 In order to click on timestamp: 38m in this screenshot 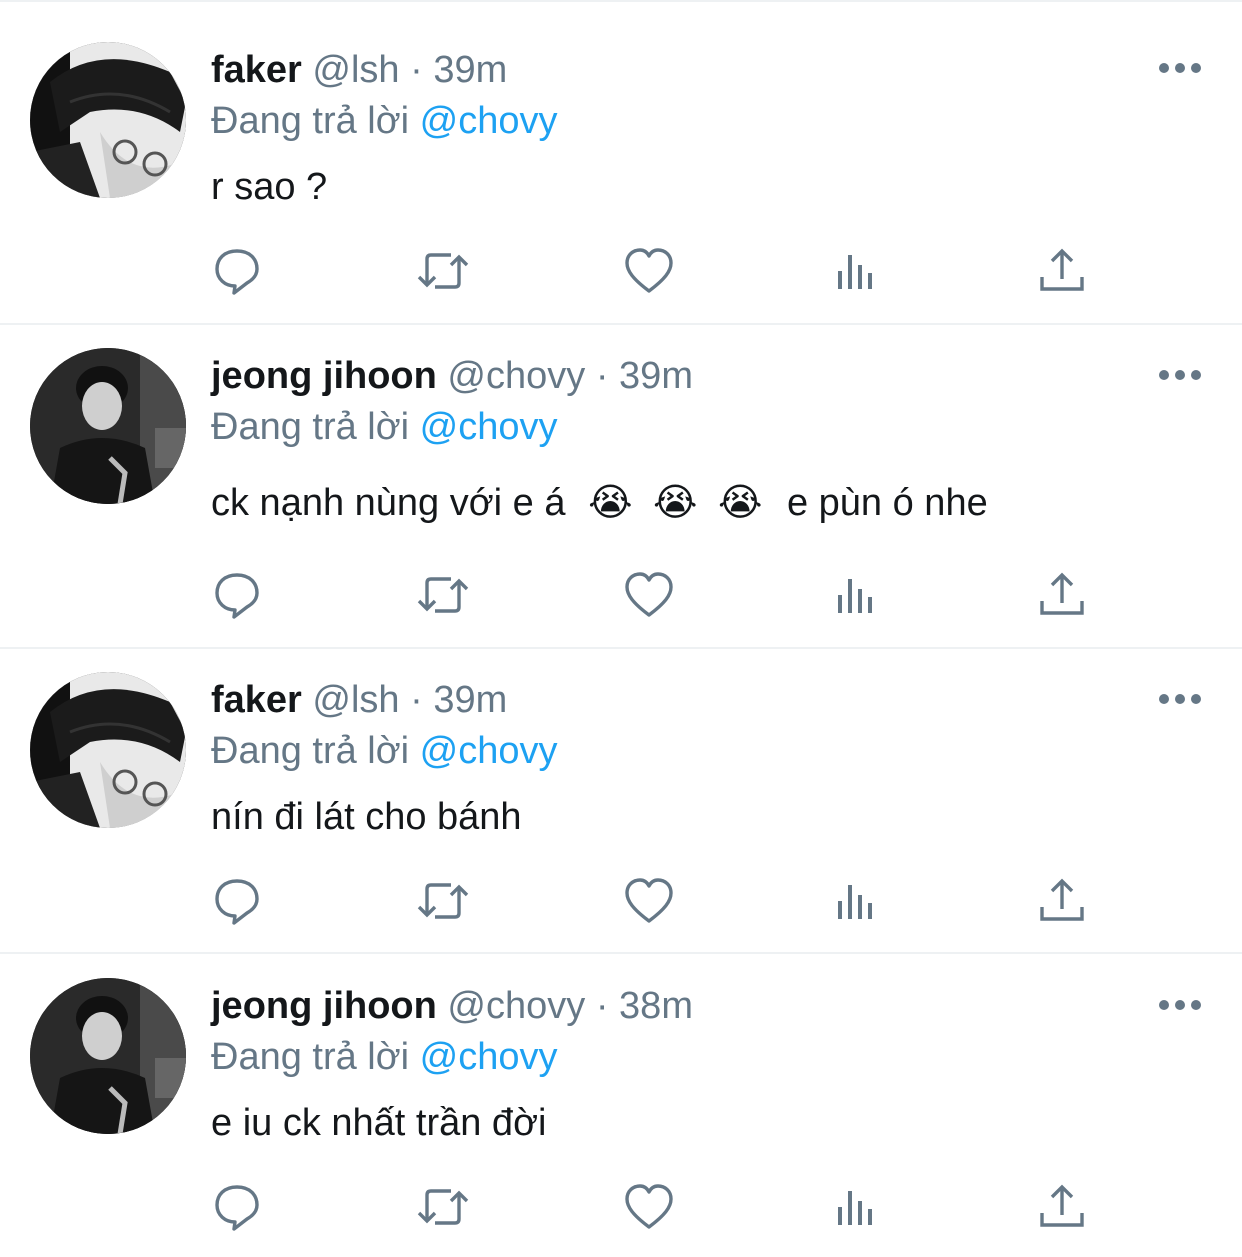, I will do `click(656, 1006)`.